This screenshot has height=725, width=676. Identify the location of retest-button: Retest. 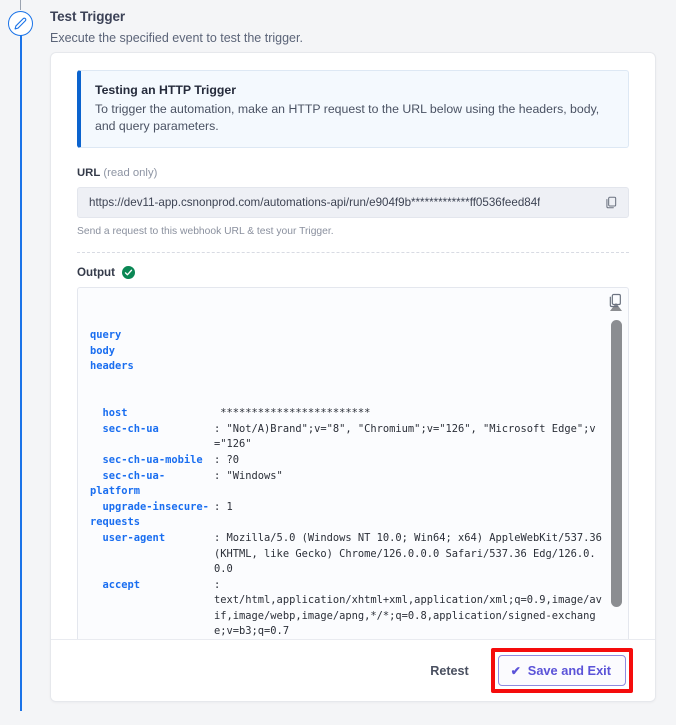
(449, 671).